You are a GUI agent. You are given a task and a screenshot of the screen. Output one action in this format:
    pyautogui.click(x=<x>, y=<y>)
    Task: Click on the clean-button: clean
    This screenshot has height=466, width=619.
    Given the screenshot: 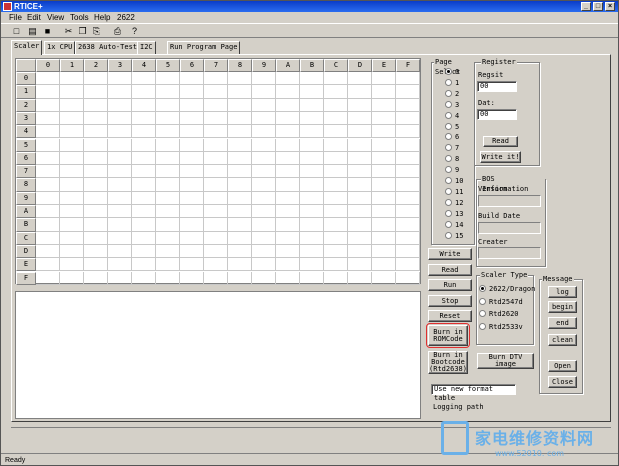 What is the action you would take?
    pyautogui.click(x=562, y=340)
    